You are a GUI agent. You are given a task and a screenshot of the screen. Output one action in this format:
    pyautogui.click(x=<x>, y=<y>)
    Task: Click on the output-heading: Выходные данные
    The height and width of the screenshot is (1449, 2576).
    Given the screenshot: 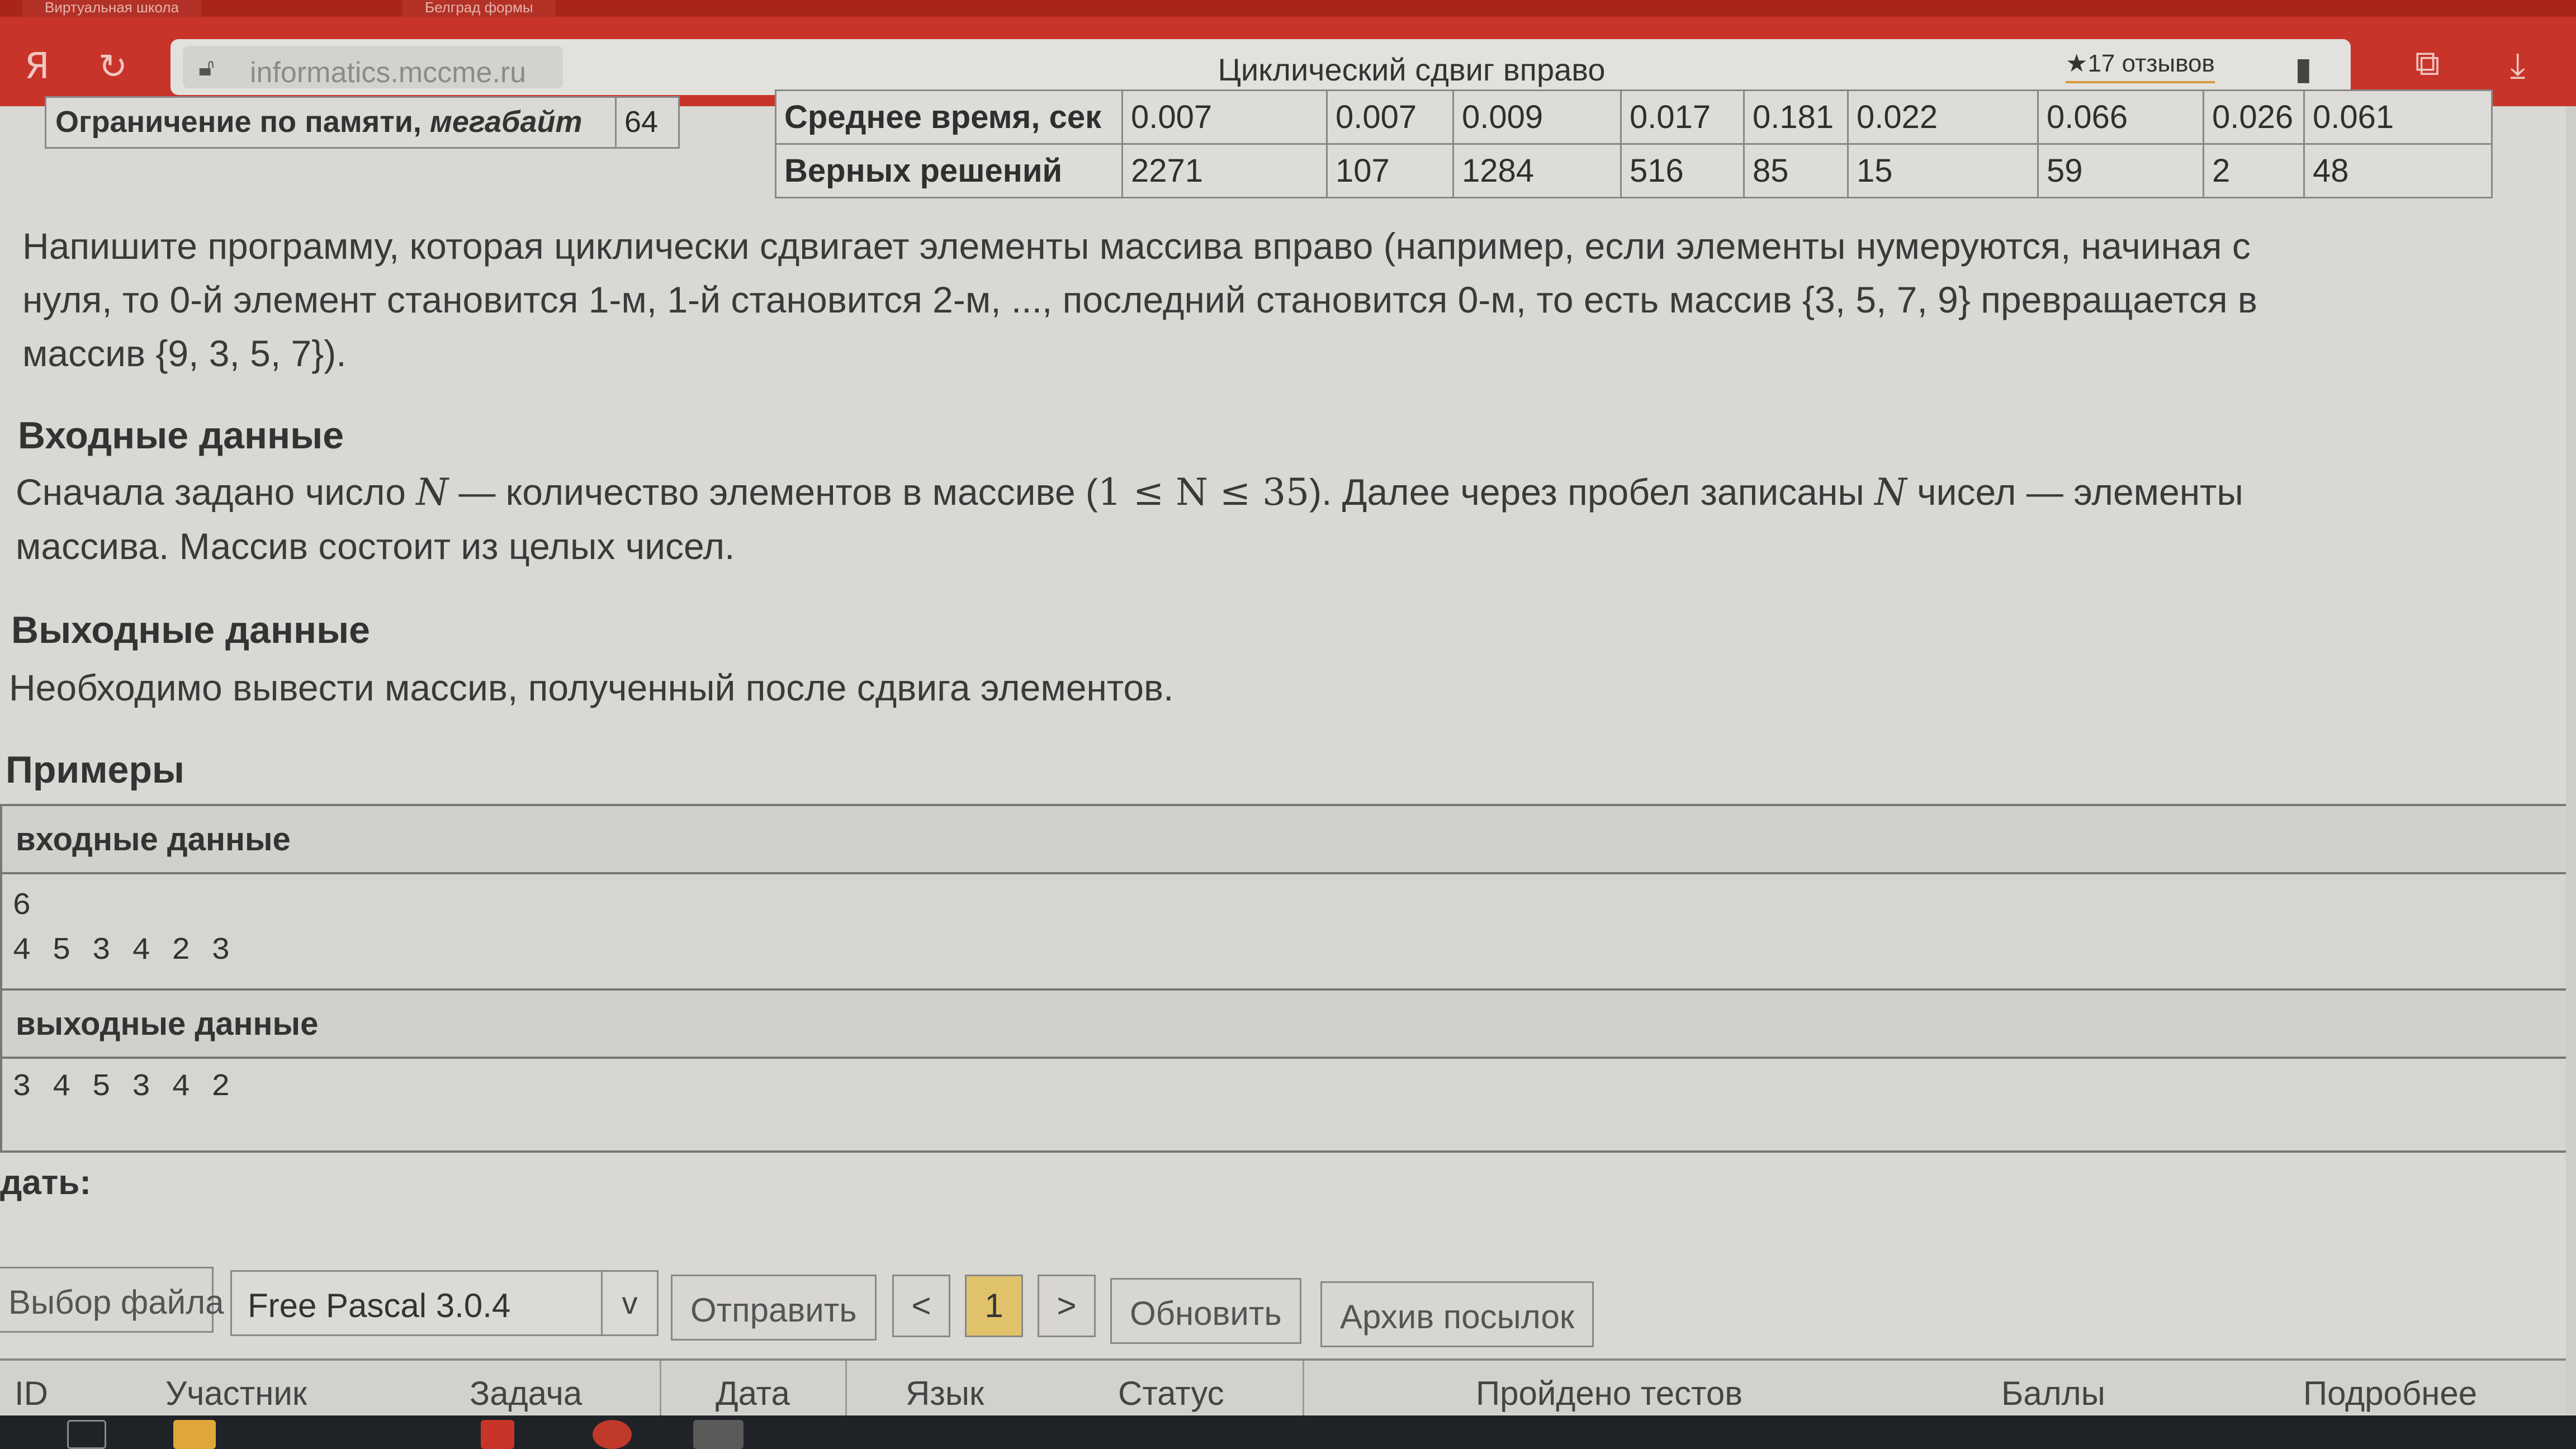 What is the action you would take?
    pyautogui.click(x=190, y=630)
    